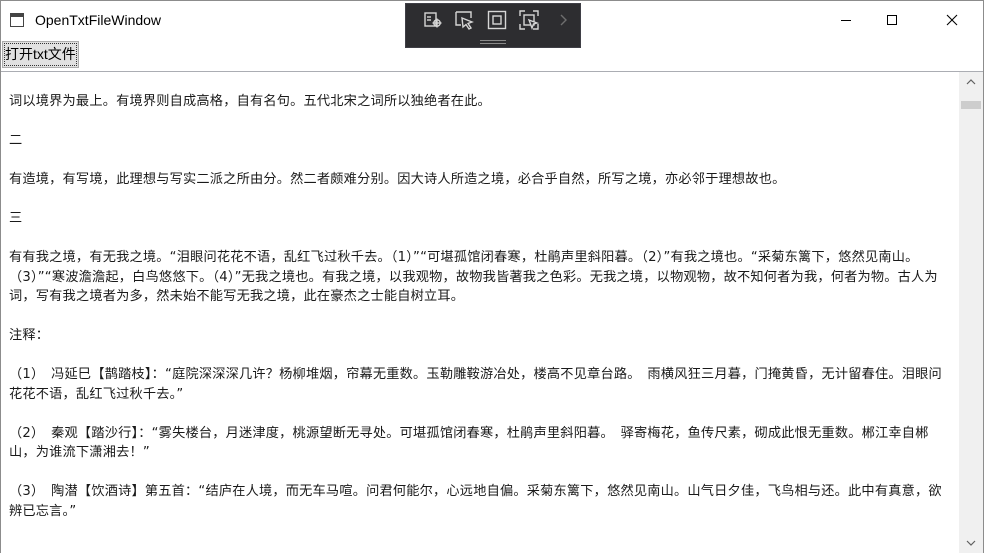 The image size is (984, 553). What do you see at coordinates (971, 105) in the screenshot?
I see `scrollbar-thumb` at bounding box center [971, 105].